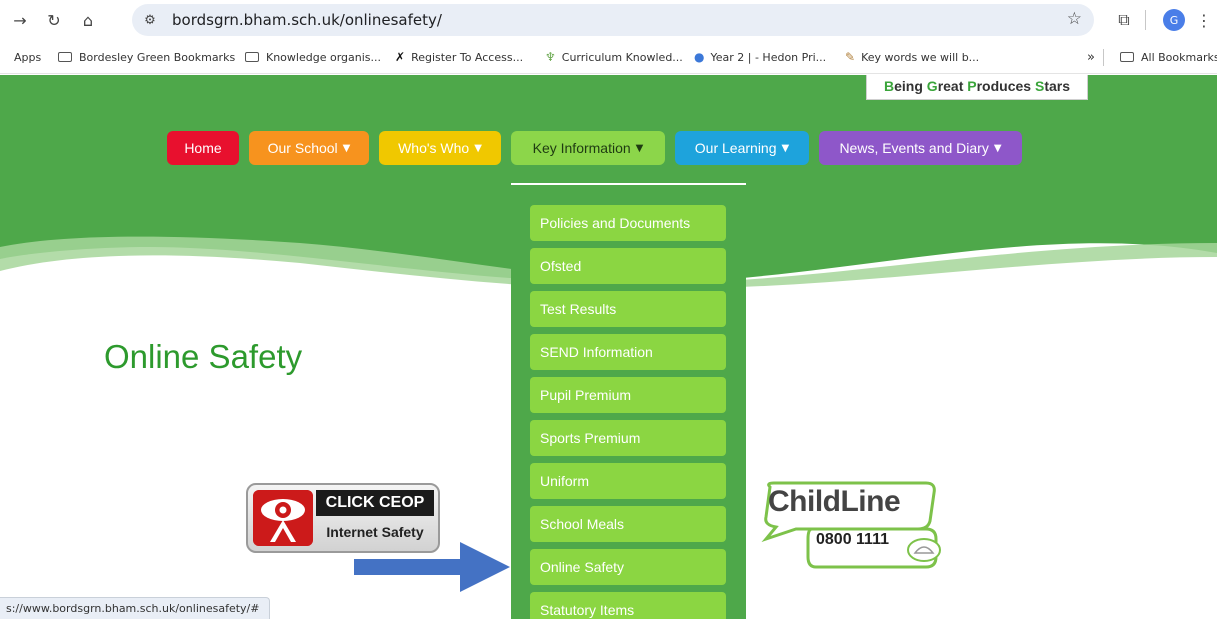  What do you see at coordinates (856, 524) in the screenshot?
I see `childline-logo: ChildLine 0800 1111` at bounding box center [856, 524].